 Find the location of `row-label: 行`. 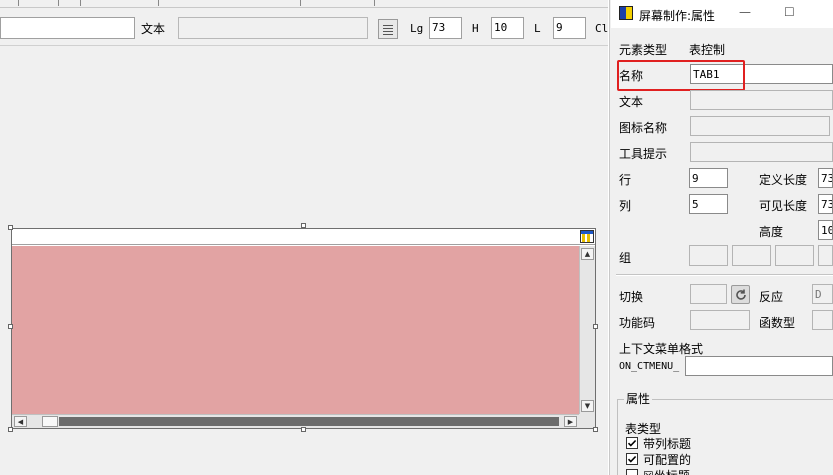

row-label: 行 is located at coordinates (625, 180).